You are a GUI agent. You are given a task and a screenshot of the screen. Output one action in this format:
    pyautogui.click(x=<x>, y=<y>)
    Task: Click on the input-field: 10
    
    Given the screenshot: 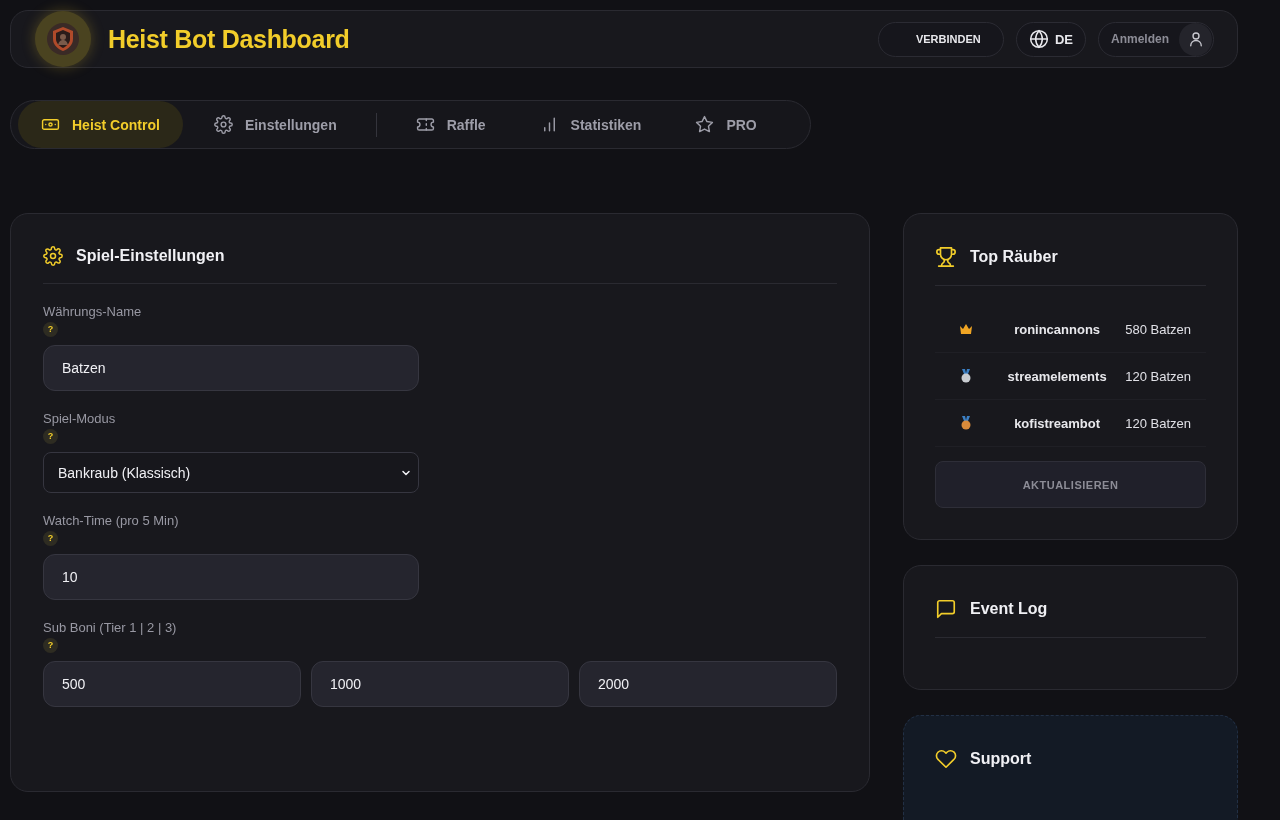 What is the action you would take?
    pyautogui.click(x=231, y=577)
    